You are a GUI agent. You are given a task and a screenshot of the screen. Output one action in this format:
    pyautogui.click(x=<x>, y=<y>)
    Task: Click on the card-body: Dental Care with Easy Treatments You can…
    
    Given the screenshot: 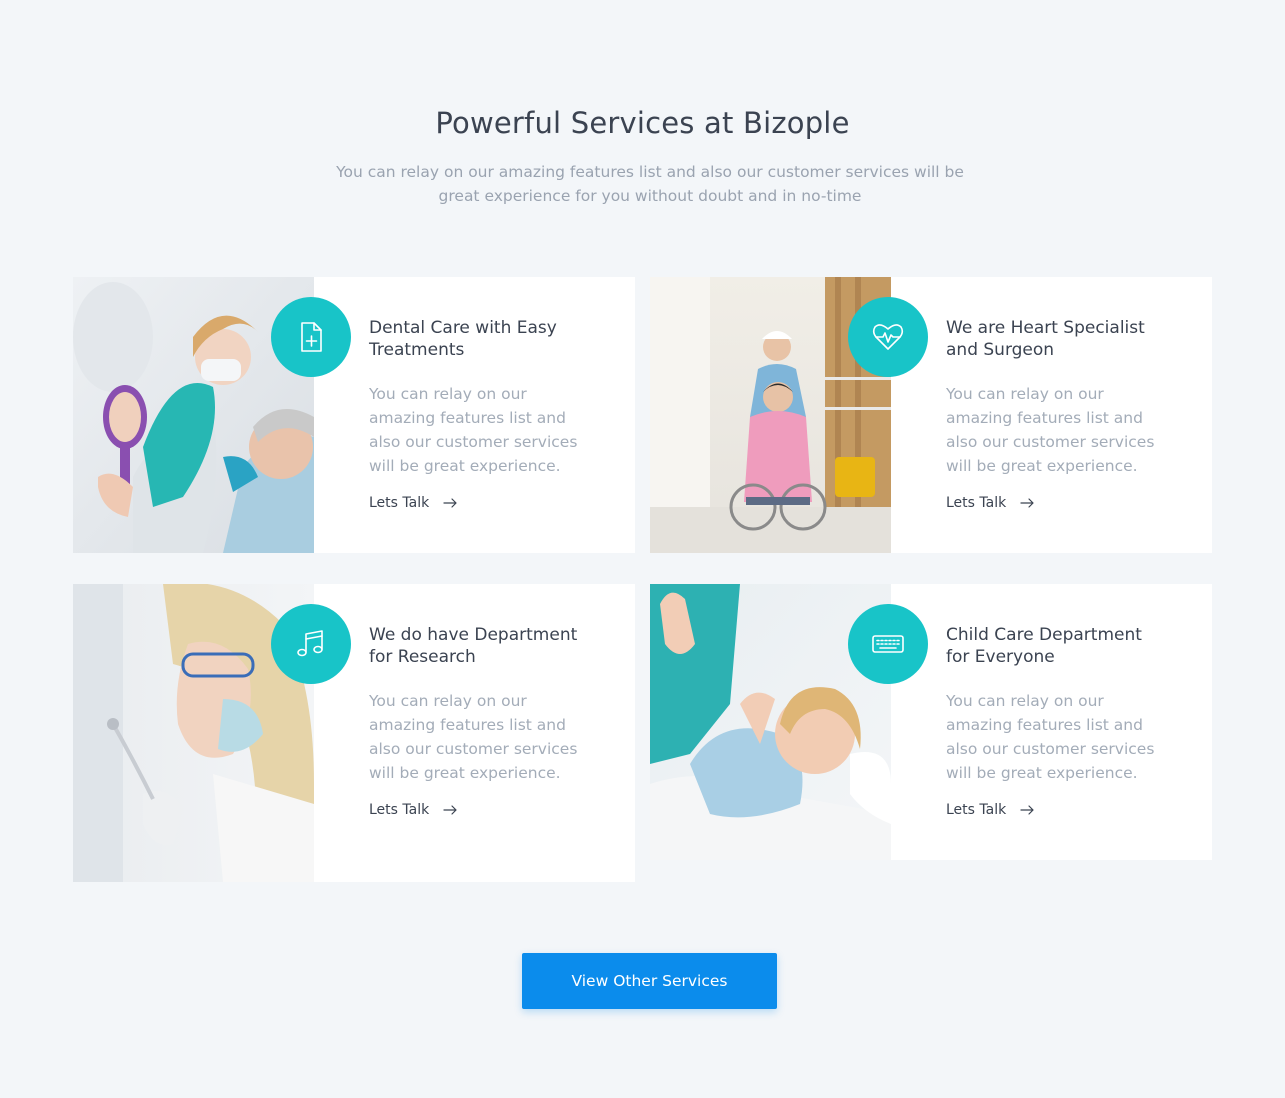 What is the action you would take?
    pyautogui.click(x=480, y=414)
    